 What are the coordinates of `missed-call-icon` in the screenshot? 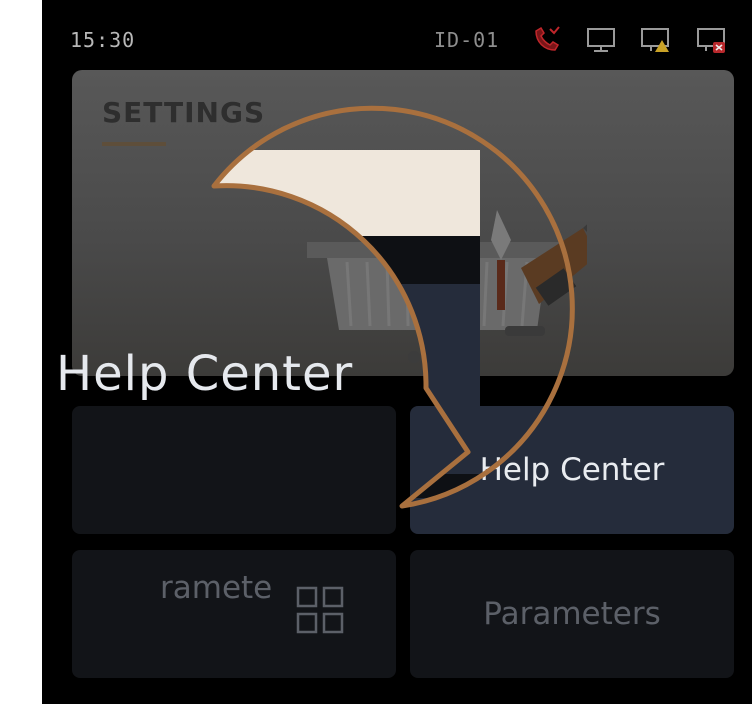 It's located at (547, 38).